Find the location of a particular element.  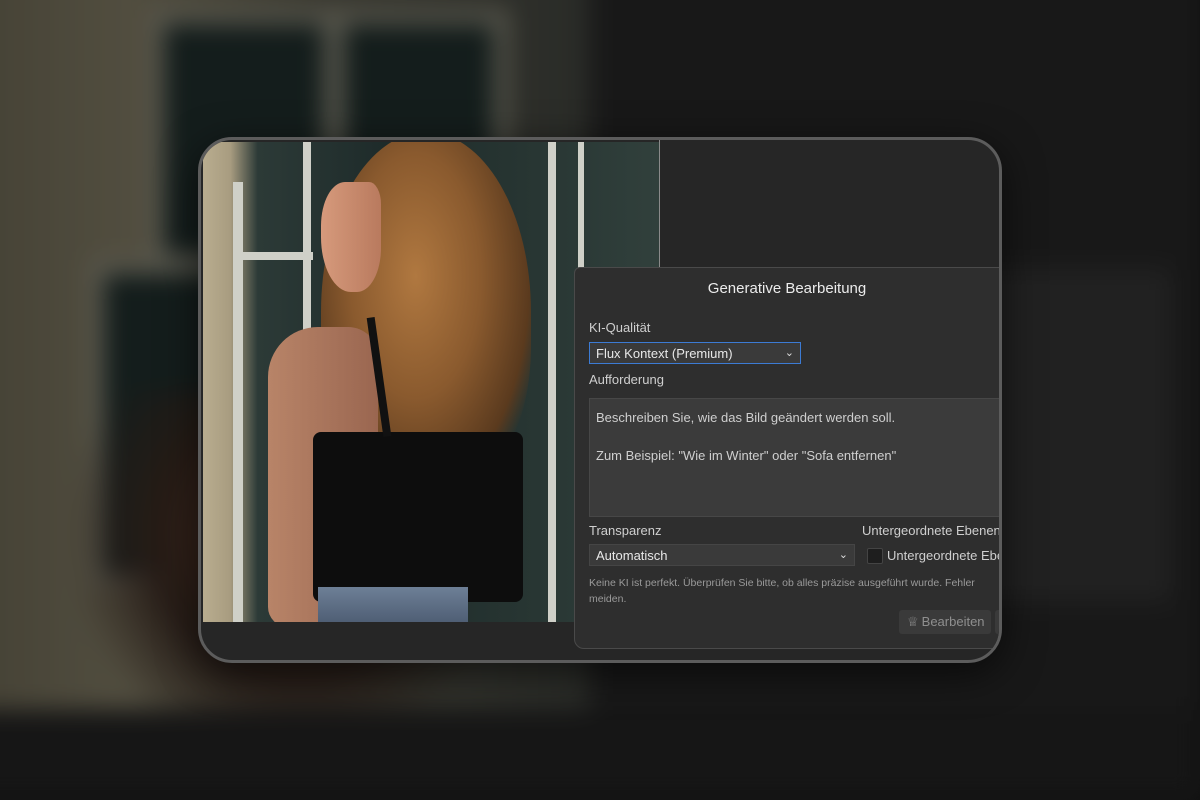

sublayers-checkbox is located at coordinates (875, 556).